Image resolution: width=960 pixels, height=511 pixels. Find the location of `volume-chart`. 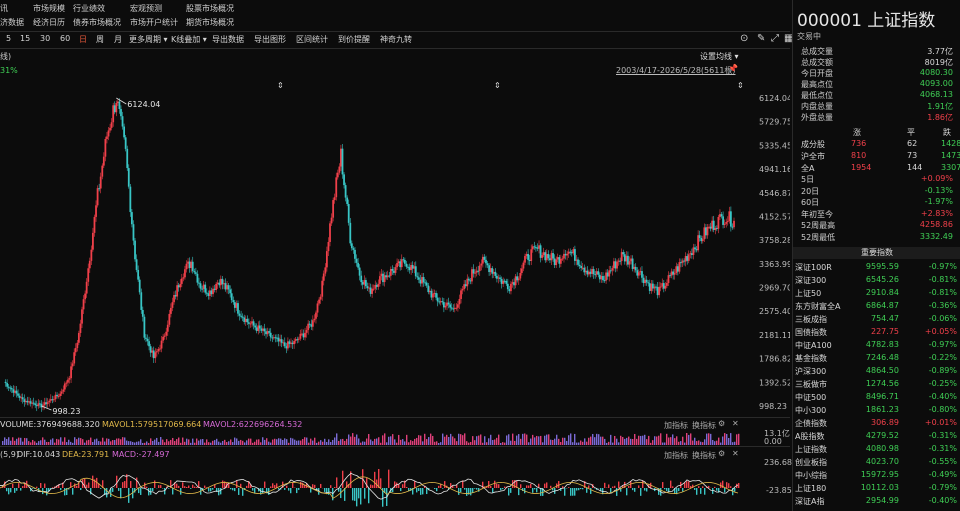

volume-chart is located at coordinates (372, 437).